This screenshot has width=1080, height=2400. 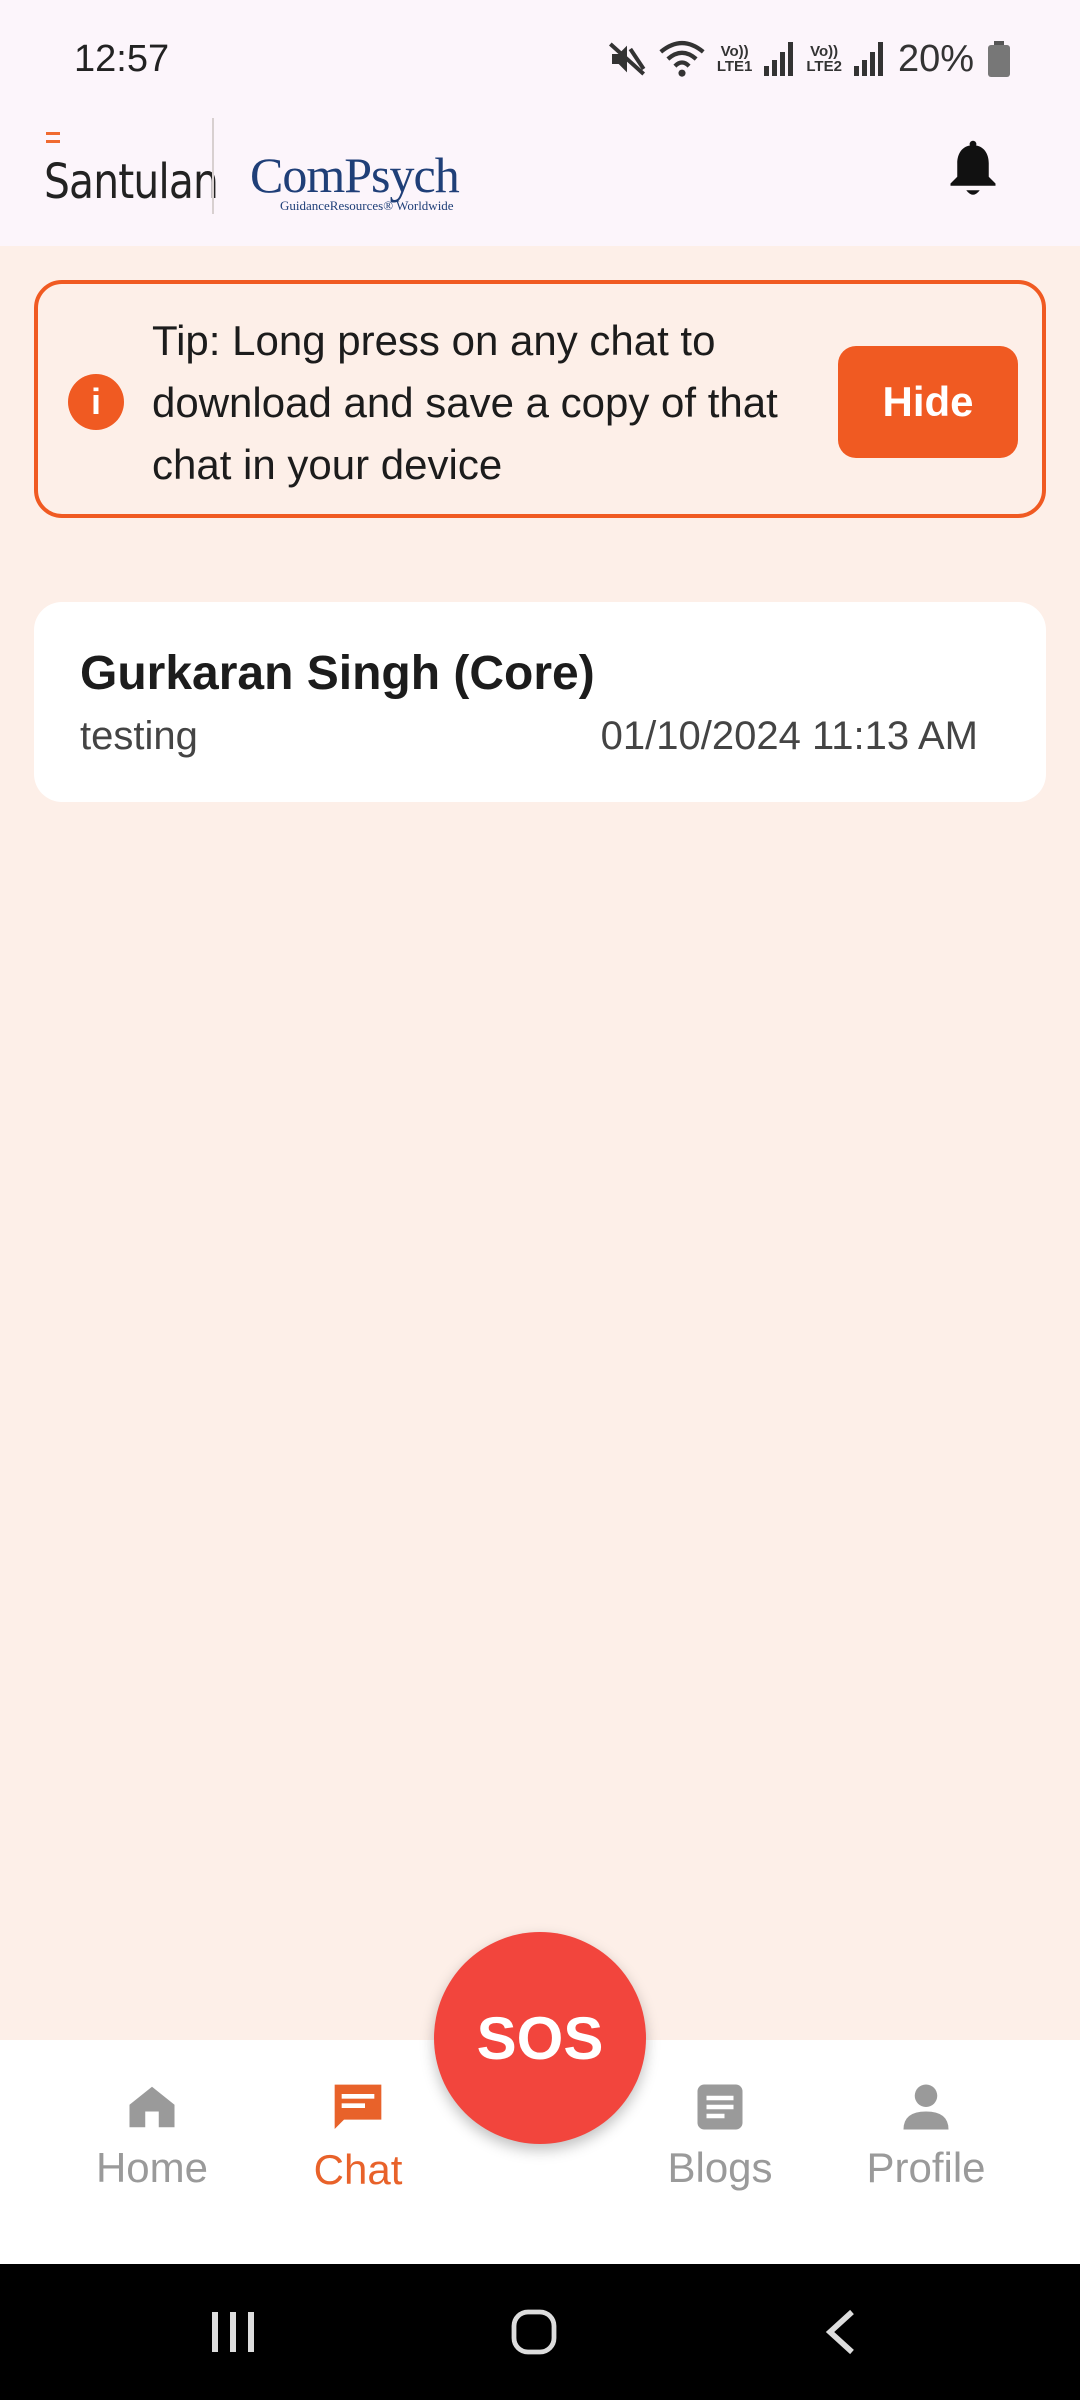 What do you see at coordinates (152, 2167) in the screenshot?
I see `nav-home-label: Home` at bounding box center [152, 2167].